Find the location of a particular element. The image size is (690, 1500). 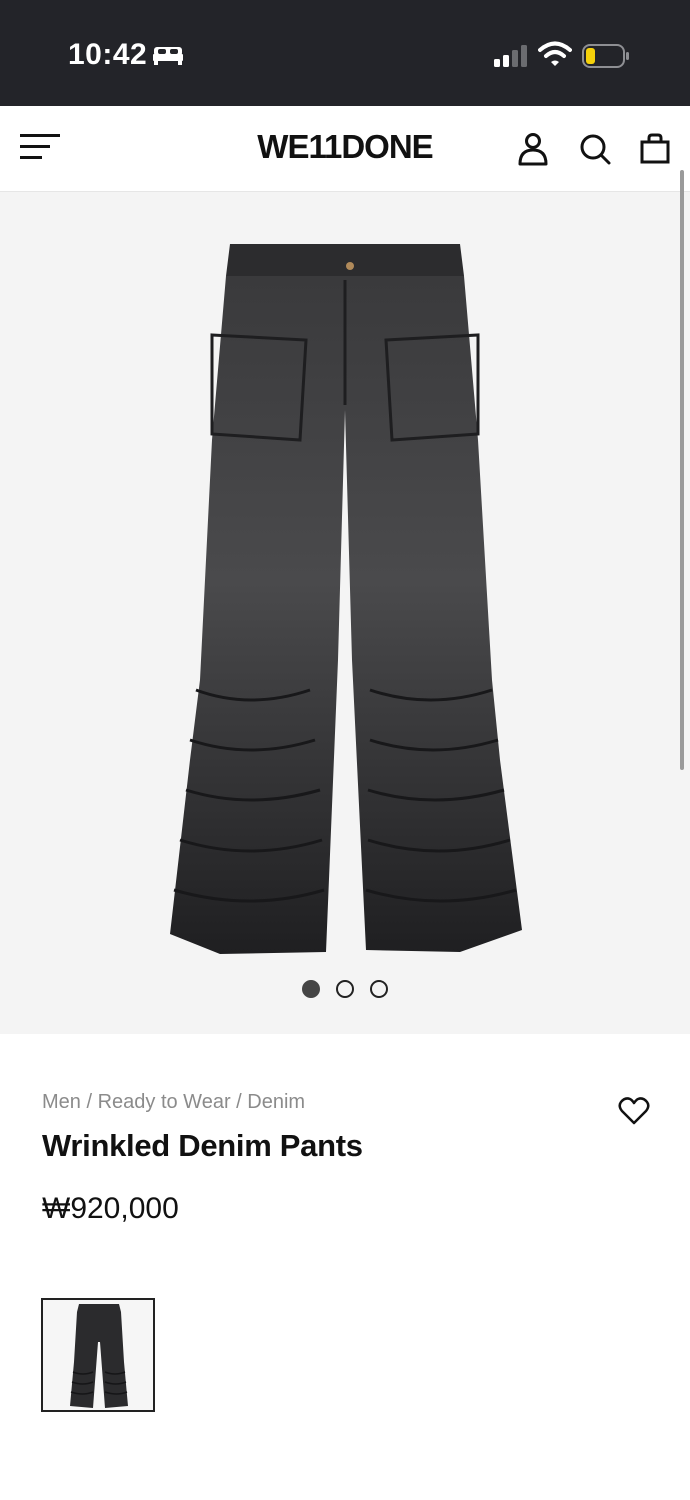

status-bar: 10:42 is located at coordinates (345, 53).